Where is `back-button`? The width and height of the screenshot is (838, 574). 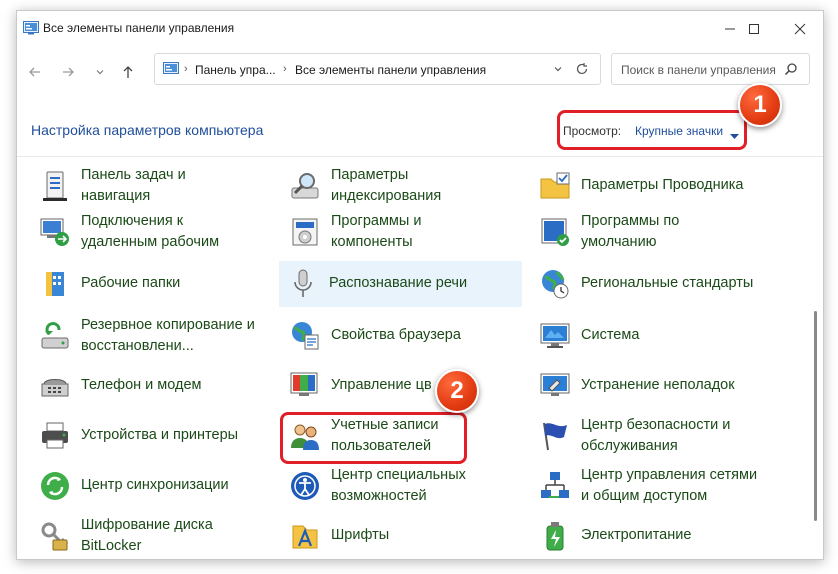
back-button is located at coordinates (35, 72).